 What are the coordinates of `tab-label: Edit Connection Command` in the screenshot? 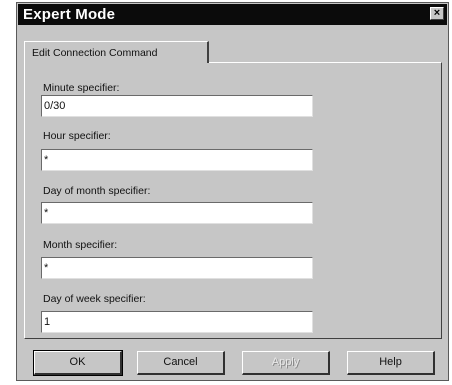 It's located at (95, 53).